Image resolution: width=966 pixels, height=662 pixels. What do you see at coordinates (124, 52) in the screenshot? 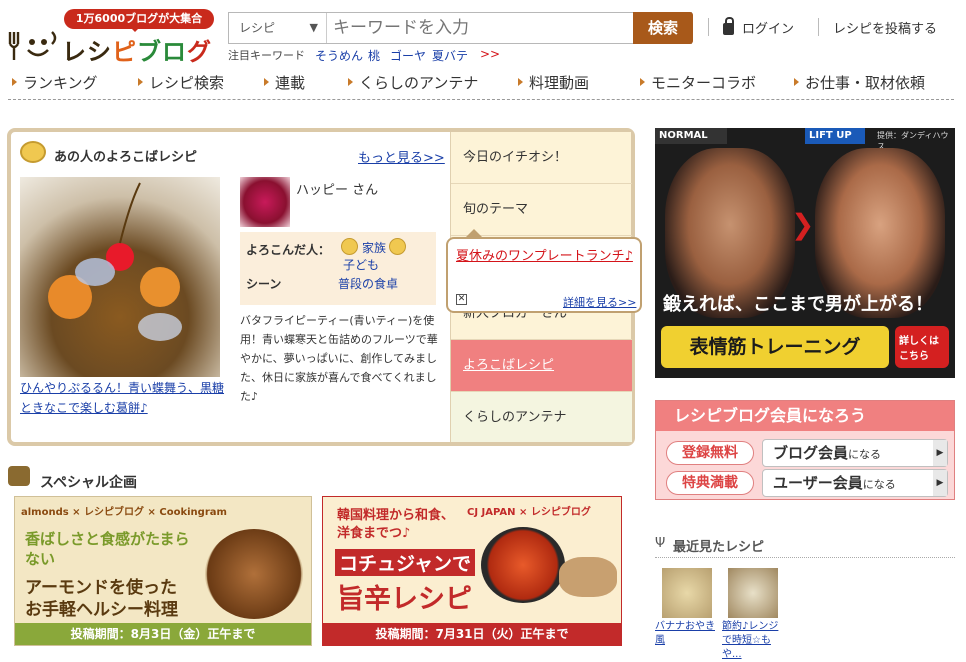
I see `logo-text-part: ピ` at bounding box center [124, 52].